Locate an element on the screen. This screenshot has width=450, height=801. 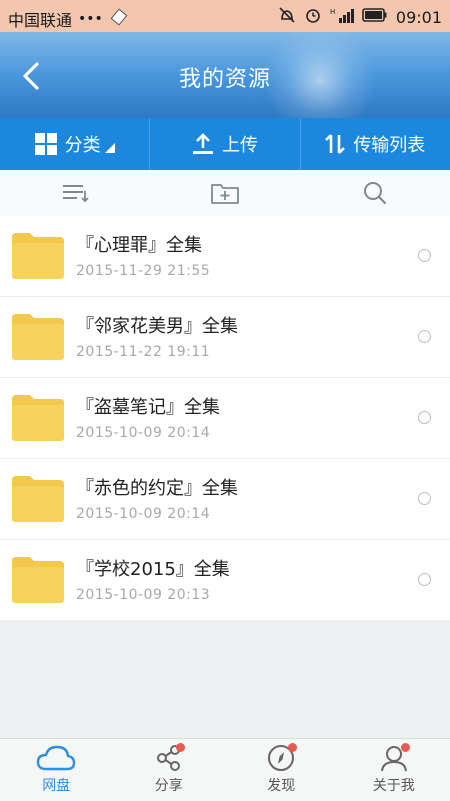
list-item: 『赤色的约定』全集 2015-10-09 20:14 is located at coordinates (225, 499).